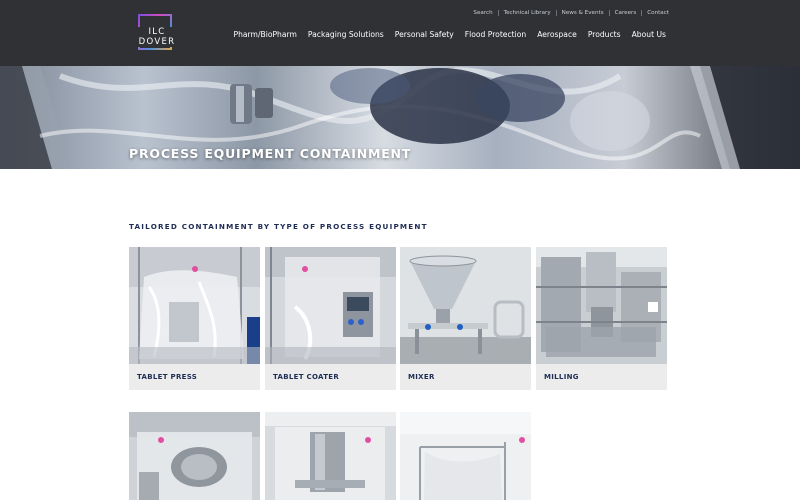 The height and width of the screenshot is (500, 800). What do you see at coordinates (465, 305) in the screenshot?
I see `mixer-image` at bounding box center [465, 305].